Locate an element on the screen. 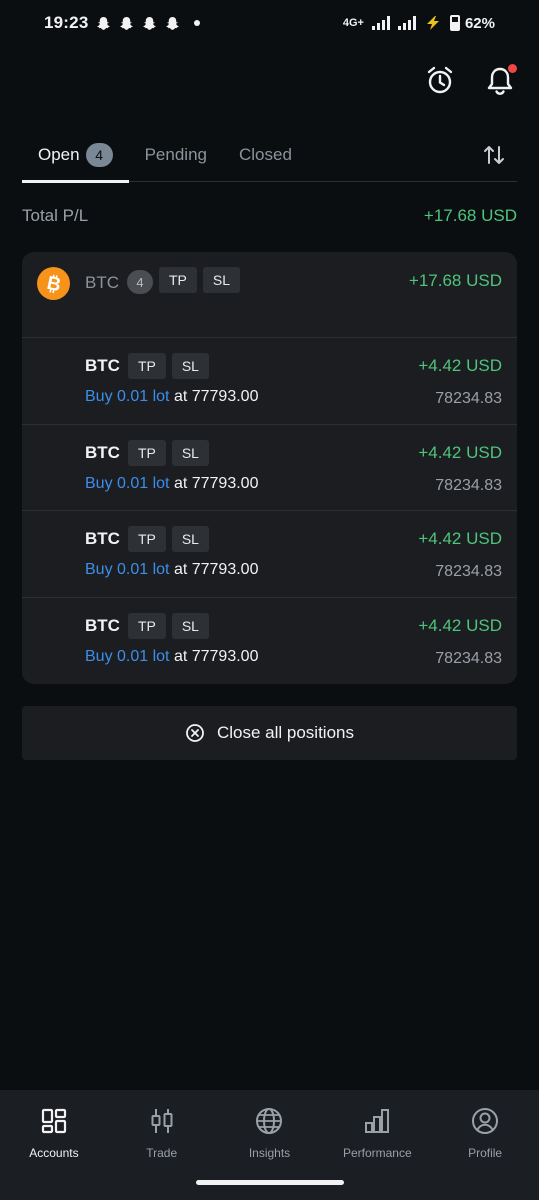 This screenshot has width=539, height=1200. alarm-clock-icon is located at coordinates (440, 80).